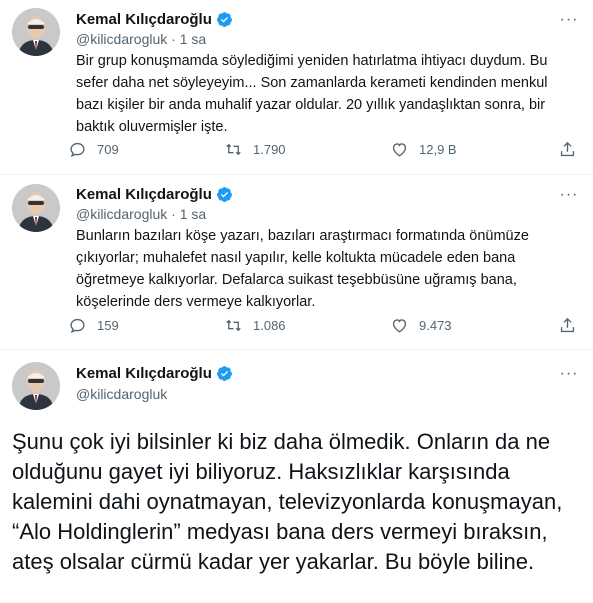 The height and width of the screenshot is (603, 593). I want to click on like-count: 12,9 B, so click(438, 149).